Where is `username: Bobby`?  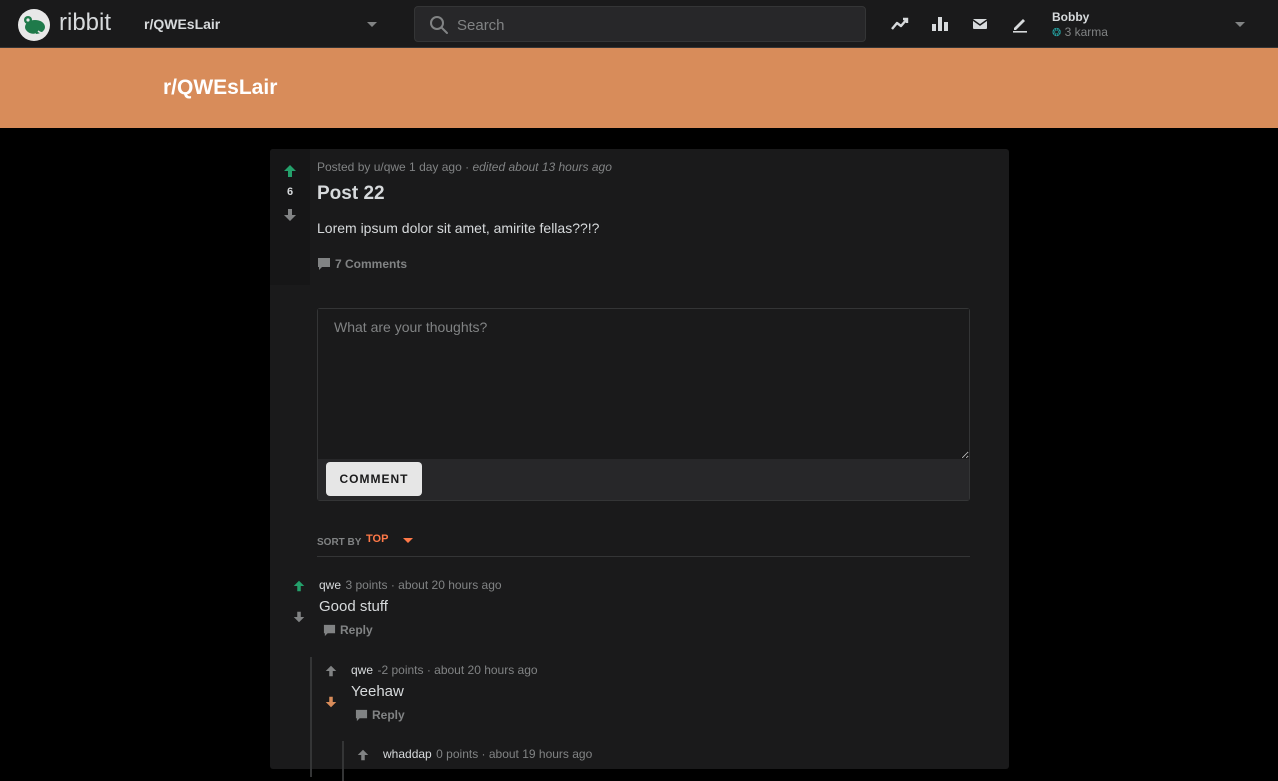 username: Bobby is located at coordinates (1071, 17).